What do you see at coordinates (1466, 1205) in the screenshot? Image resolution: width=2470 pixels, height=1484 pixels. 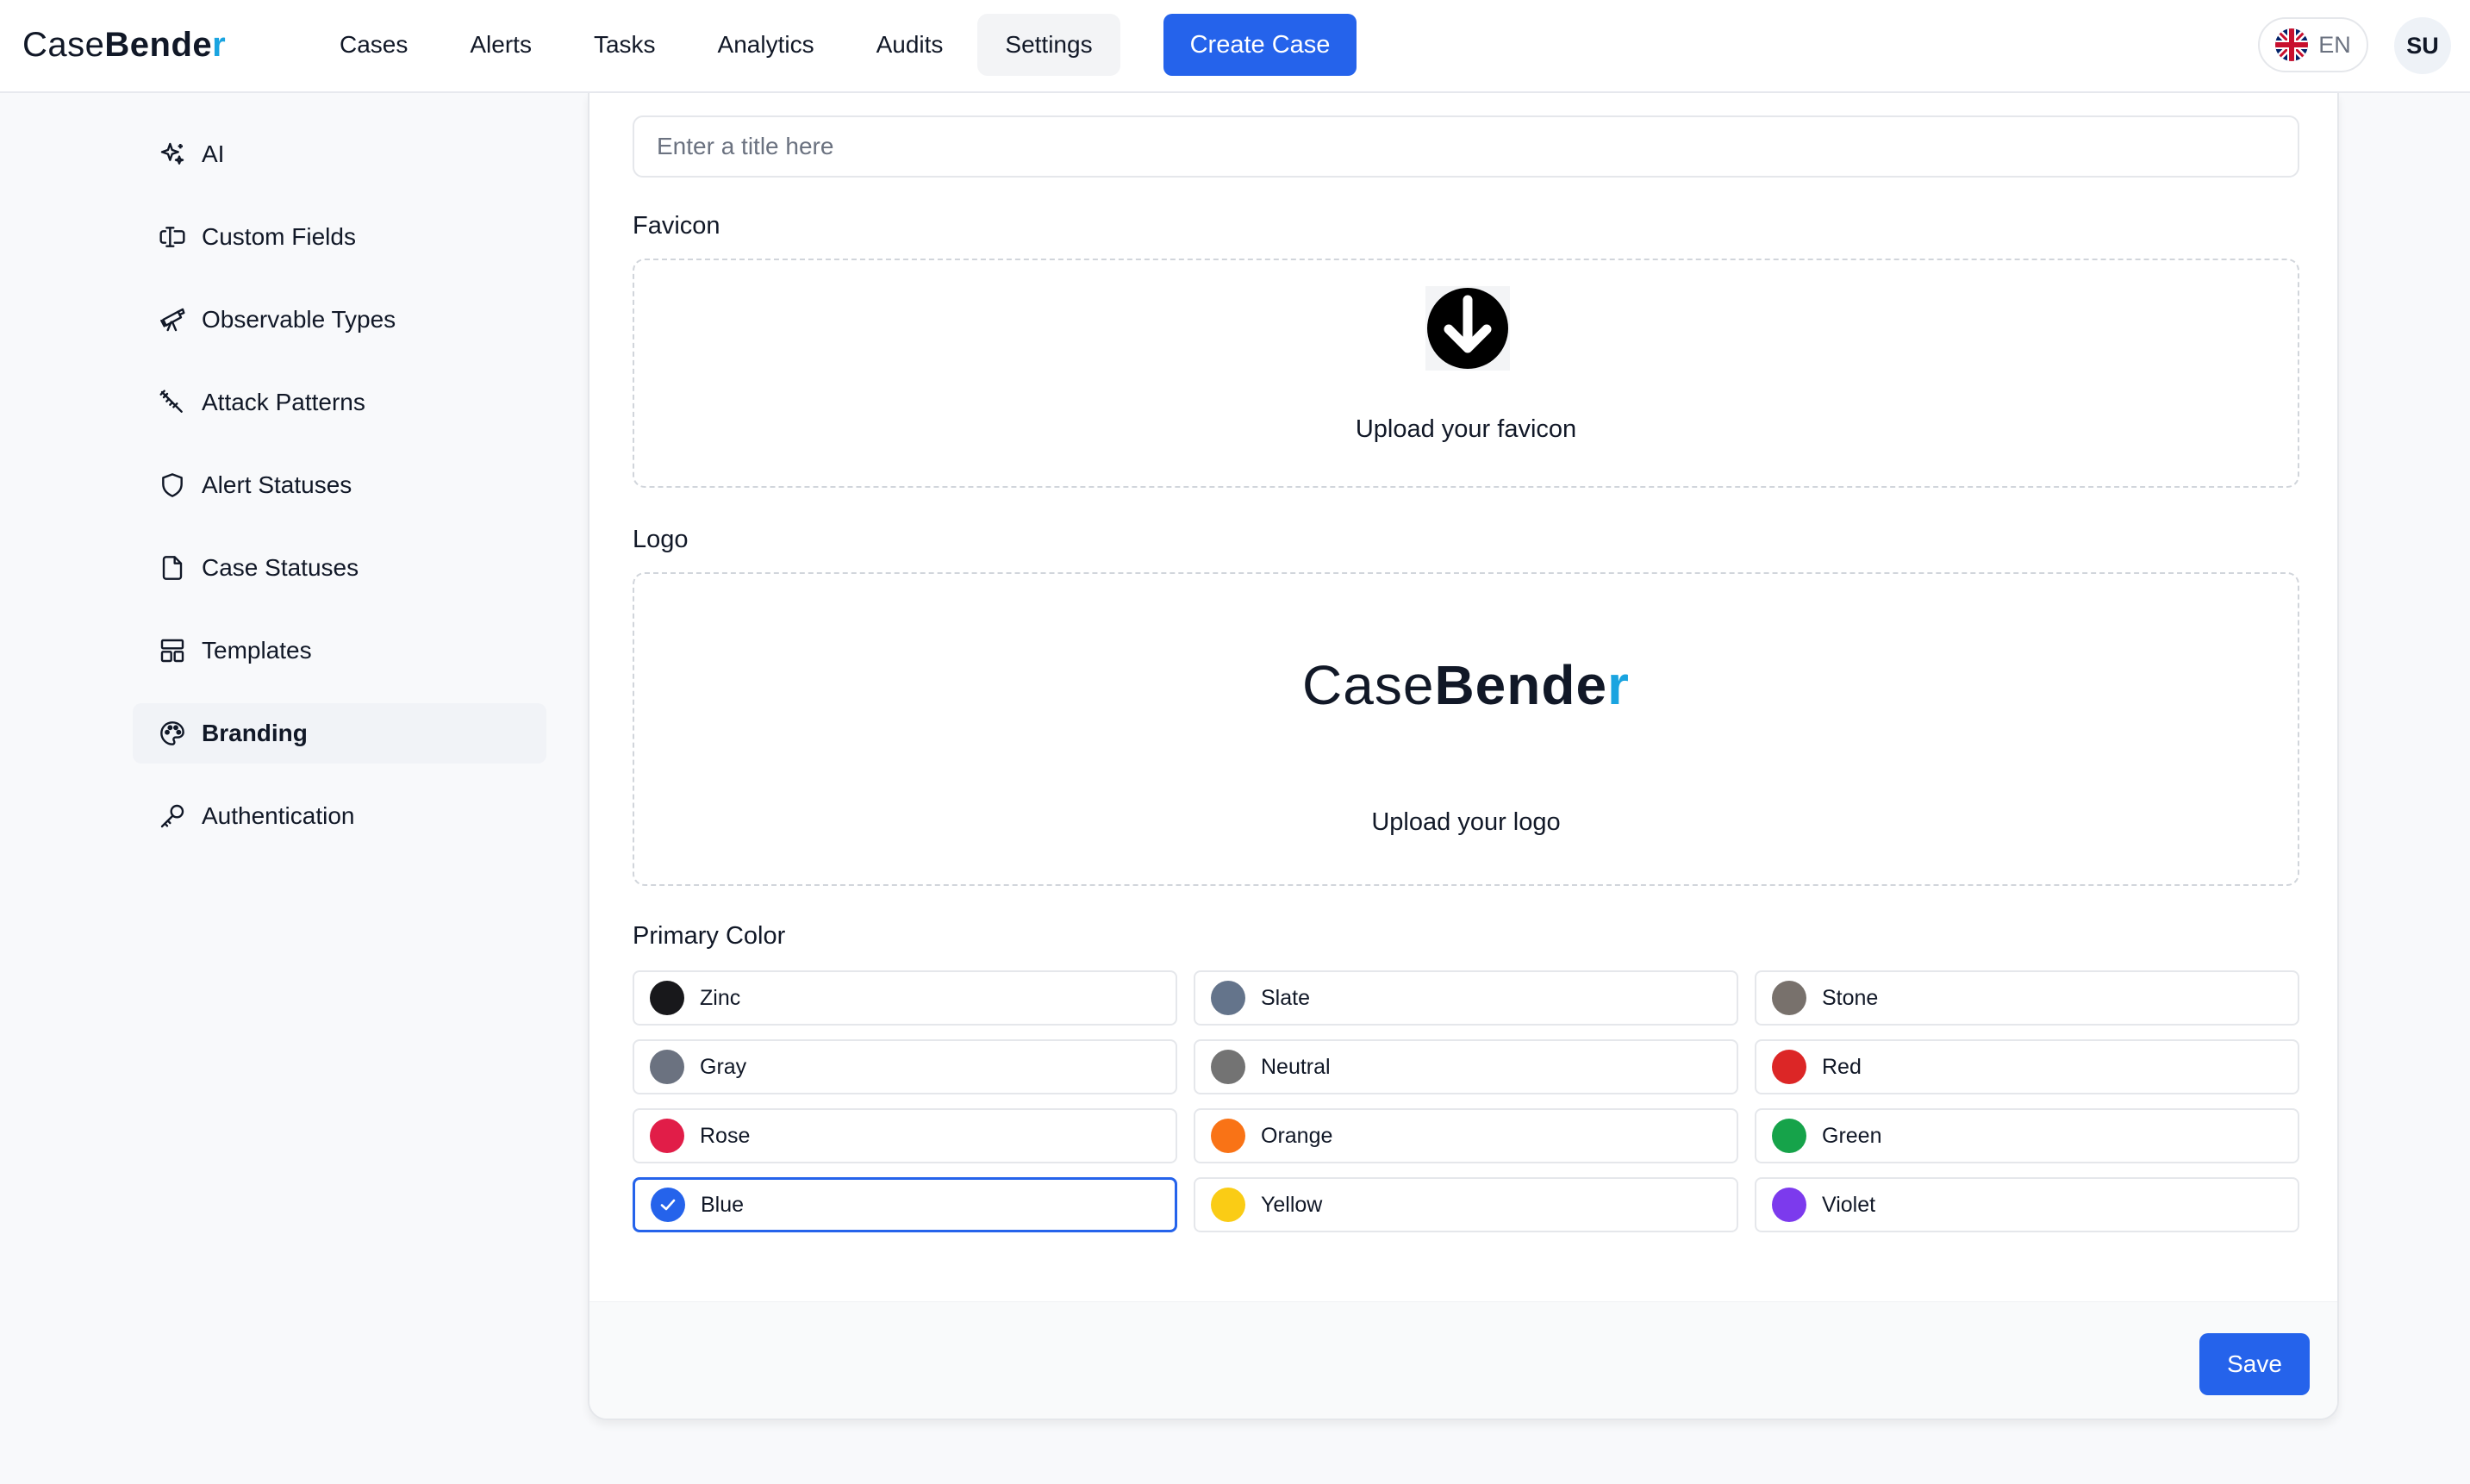 I see `color-option-yellow: Yellow` at bounding box center [1466, 1205].